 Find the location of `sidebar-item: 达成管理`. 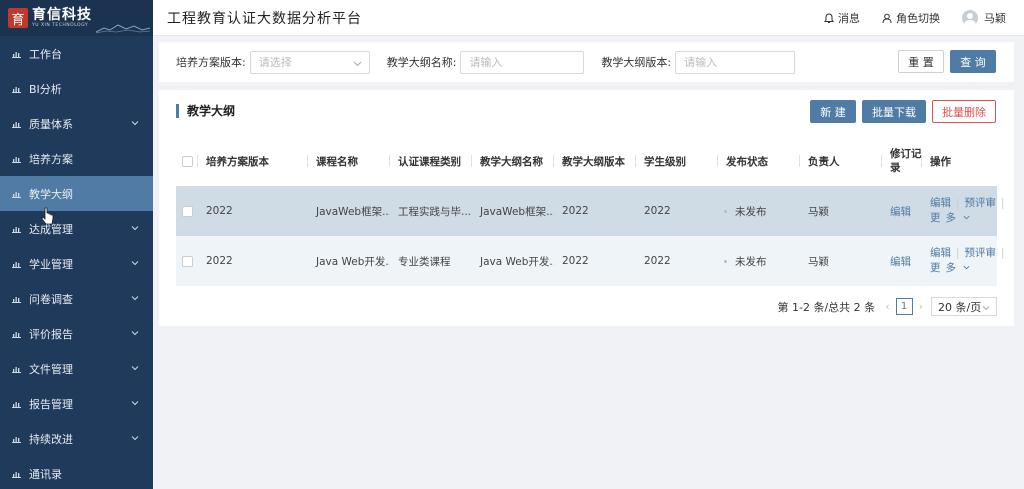

sidebar-item: 达成管理 is located at coordinates (76, 228).